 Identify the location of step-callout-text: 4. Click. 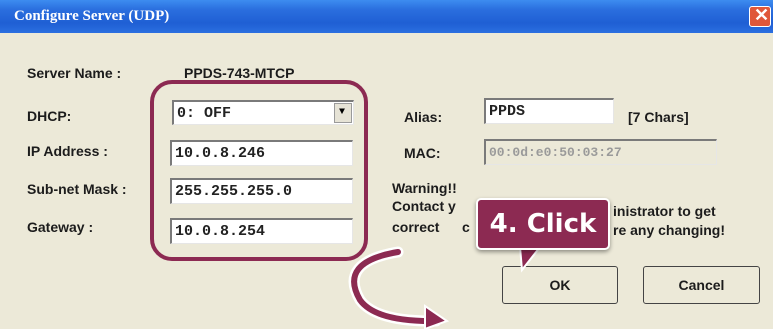
(543, 224).